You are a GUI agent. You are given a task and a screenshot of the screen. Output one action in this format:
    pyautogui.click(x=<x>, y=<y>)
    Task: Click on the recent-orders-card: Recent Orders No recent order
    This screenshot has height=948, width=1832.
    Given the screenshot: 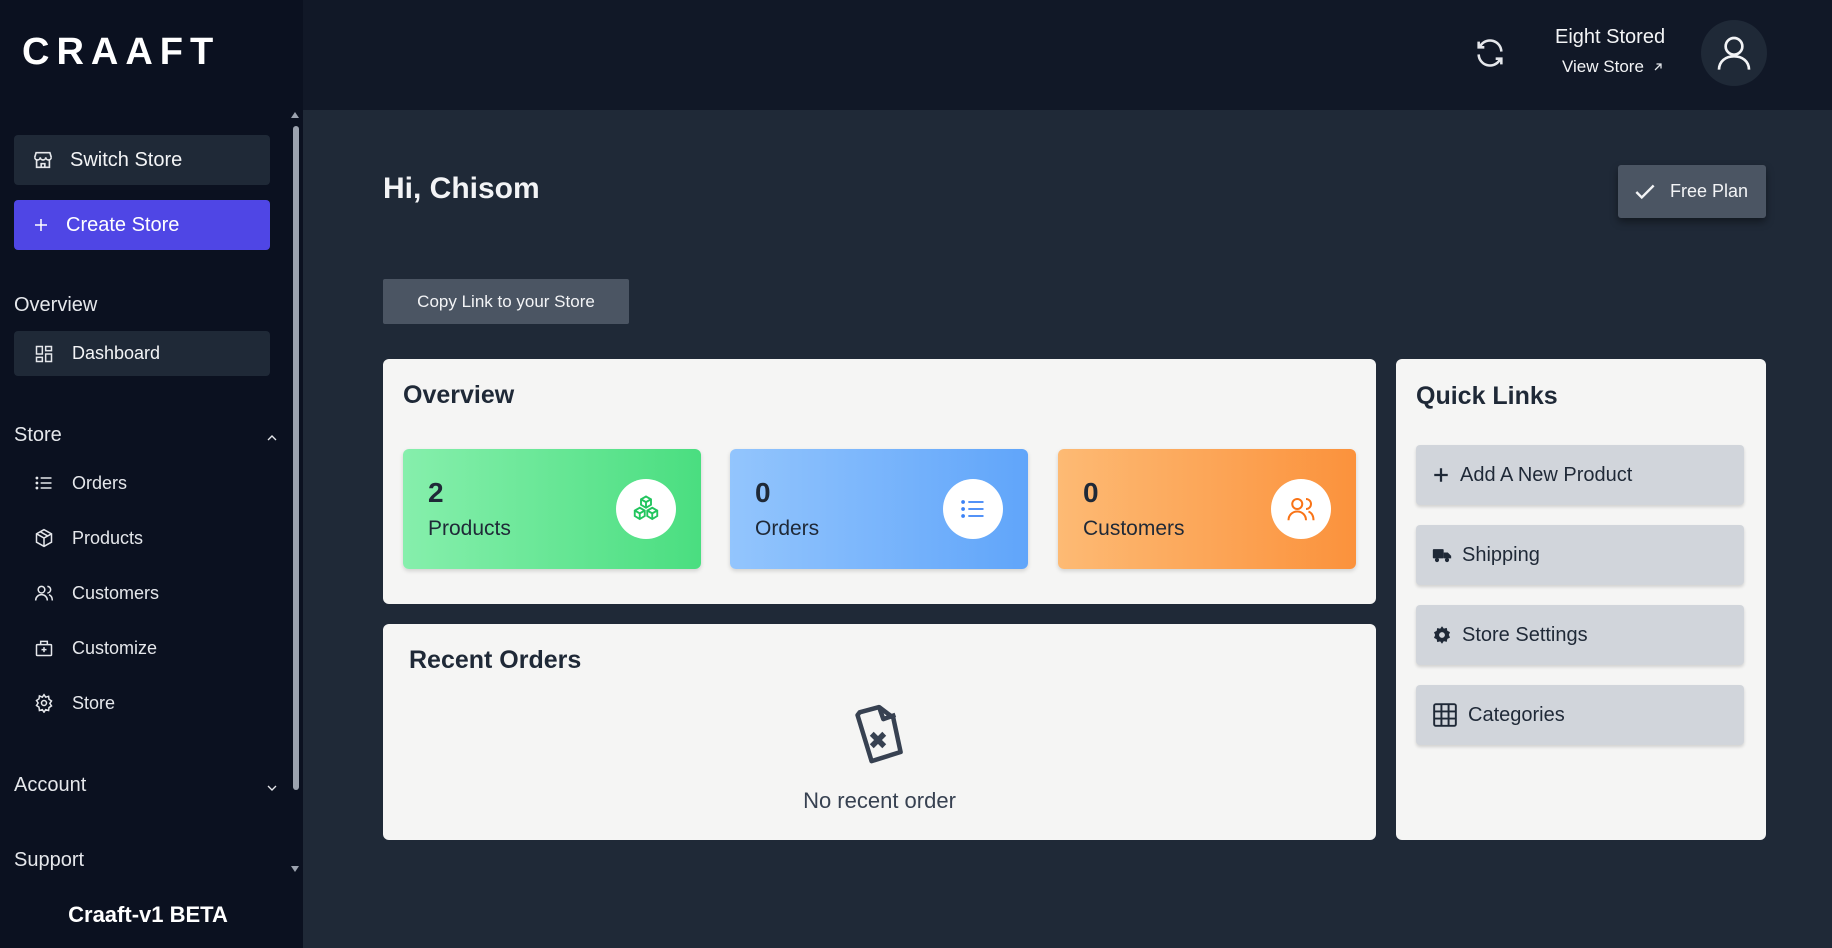 What is the action you would take?
    pyautogui.click(x=879, y=732)
    